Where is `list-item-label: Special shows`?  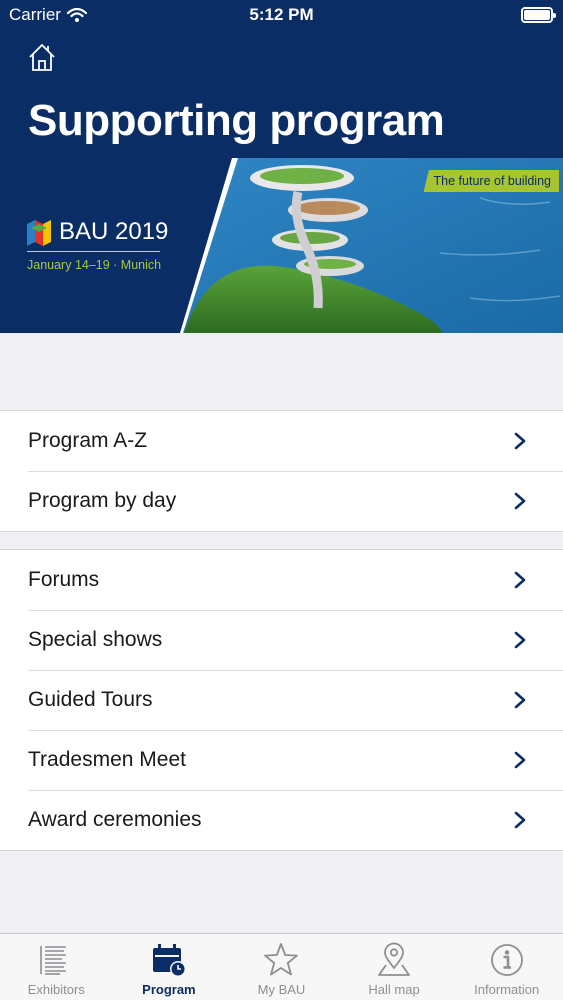 list-item-label: Special shows is located at coordinates (95, 639).